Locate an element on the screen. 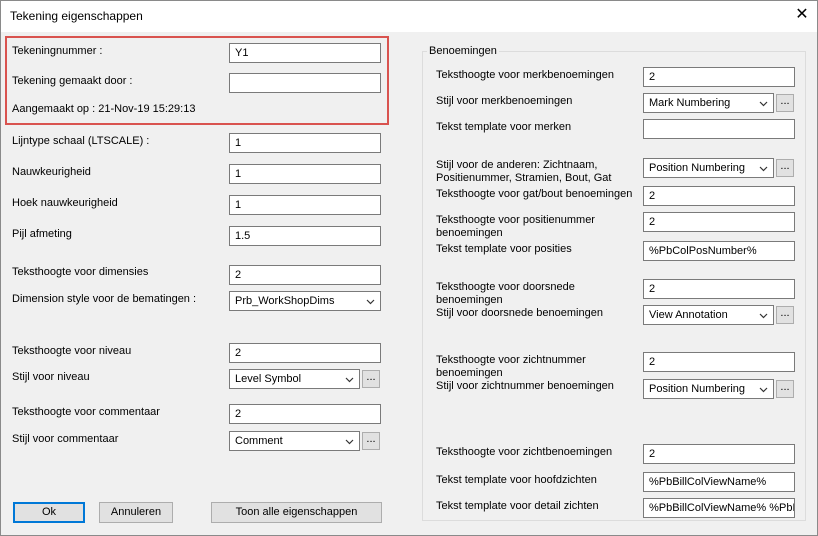  level-style-select: Level Symbol is located at coordinates (294, 379).